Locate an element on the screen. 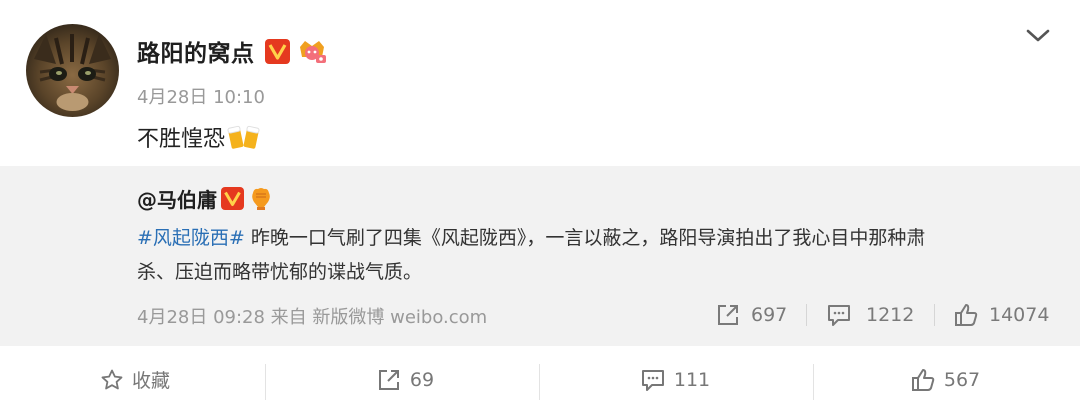 This screenshot has height=413, width=1080. beer-icon is located at coordinates (244, 137).